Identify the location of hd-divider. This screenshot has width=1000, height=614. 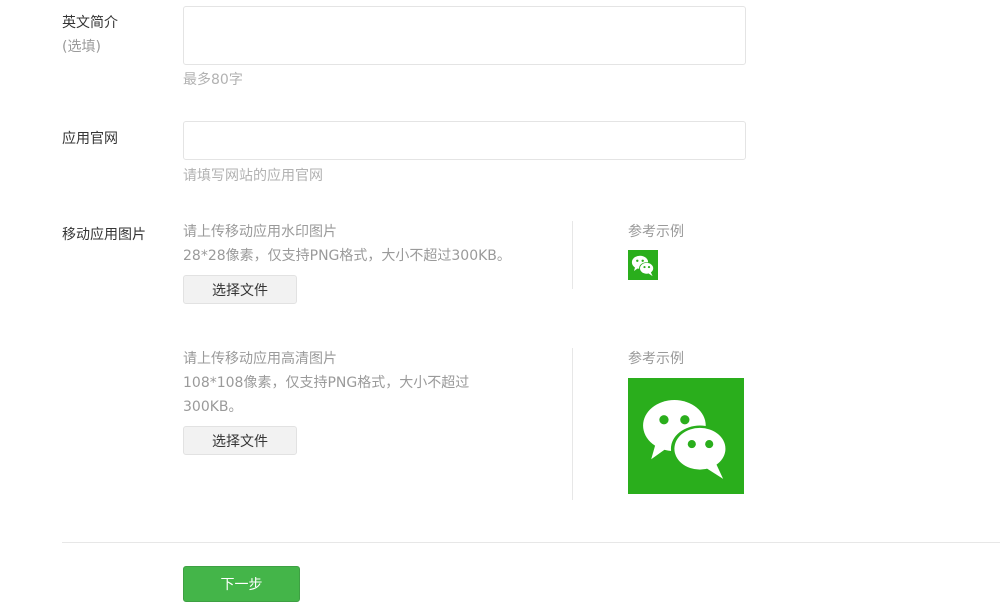
(572, 424).